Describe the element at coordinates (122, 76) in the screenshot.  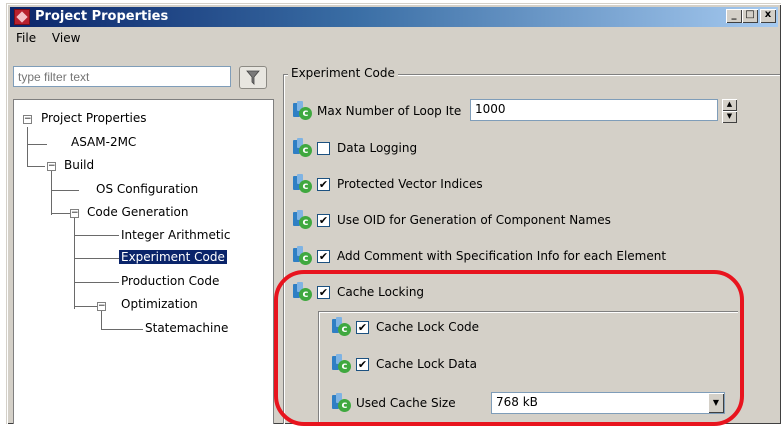
I see `filter-input` at that location.